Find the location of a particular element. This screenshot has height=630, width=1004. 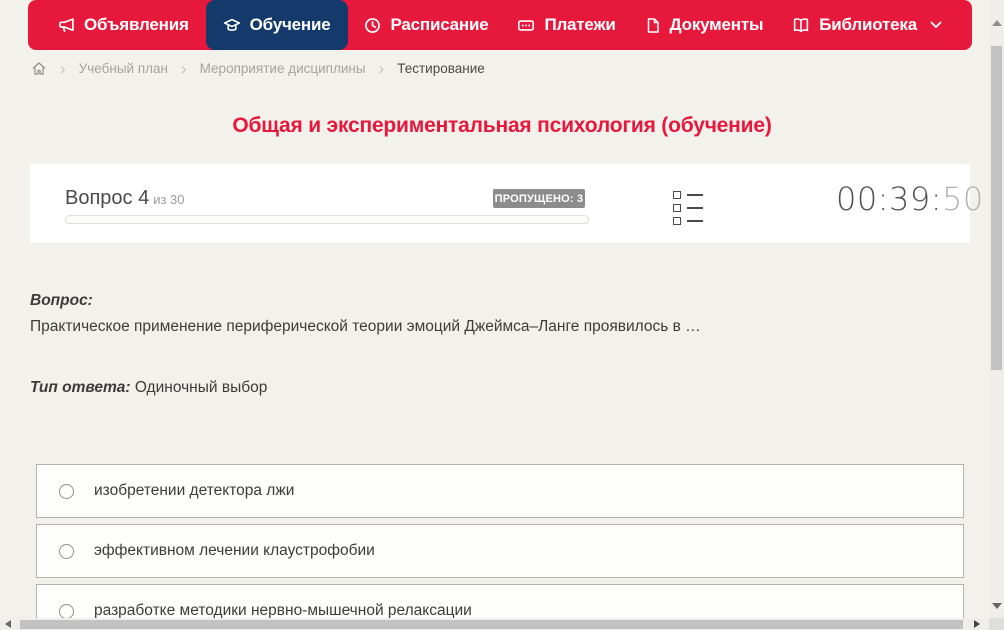

scroll-right-arrow-icon is located at coordinates (977, 624).